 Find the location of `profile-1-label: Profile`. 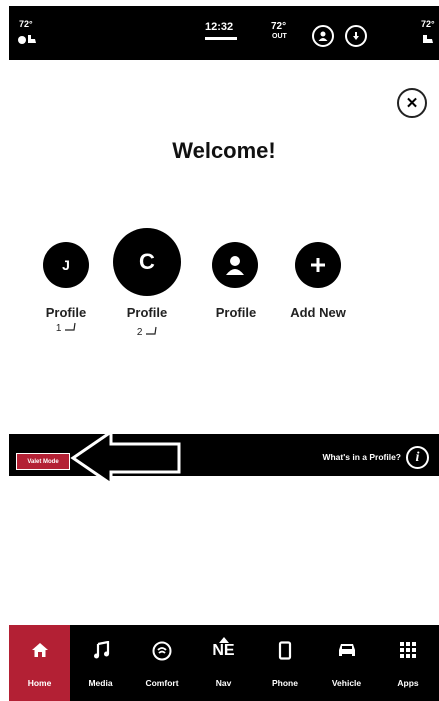

profile-1-label: Profile is located at coordinates (66, 312).